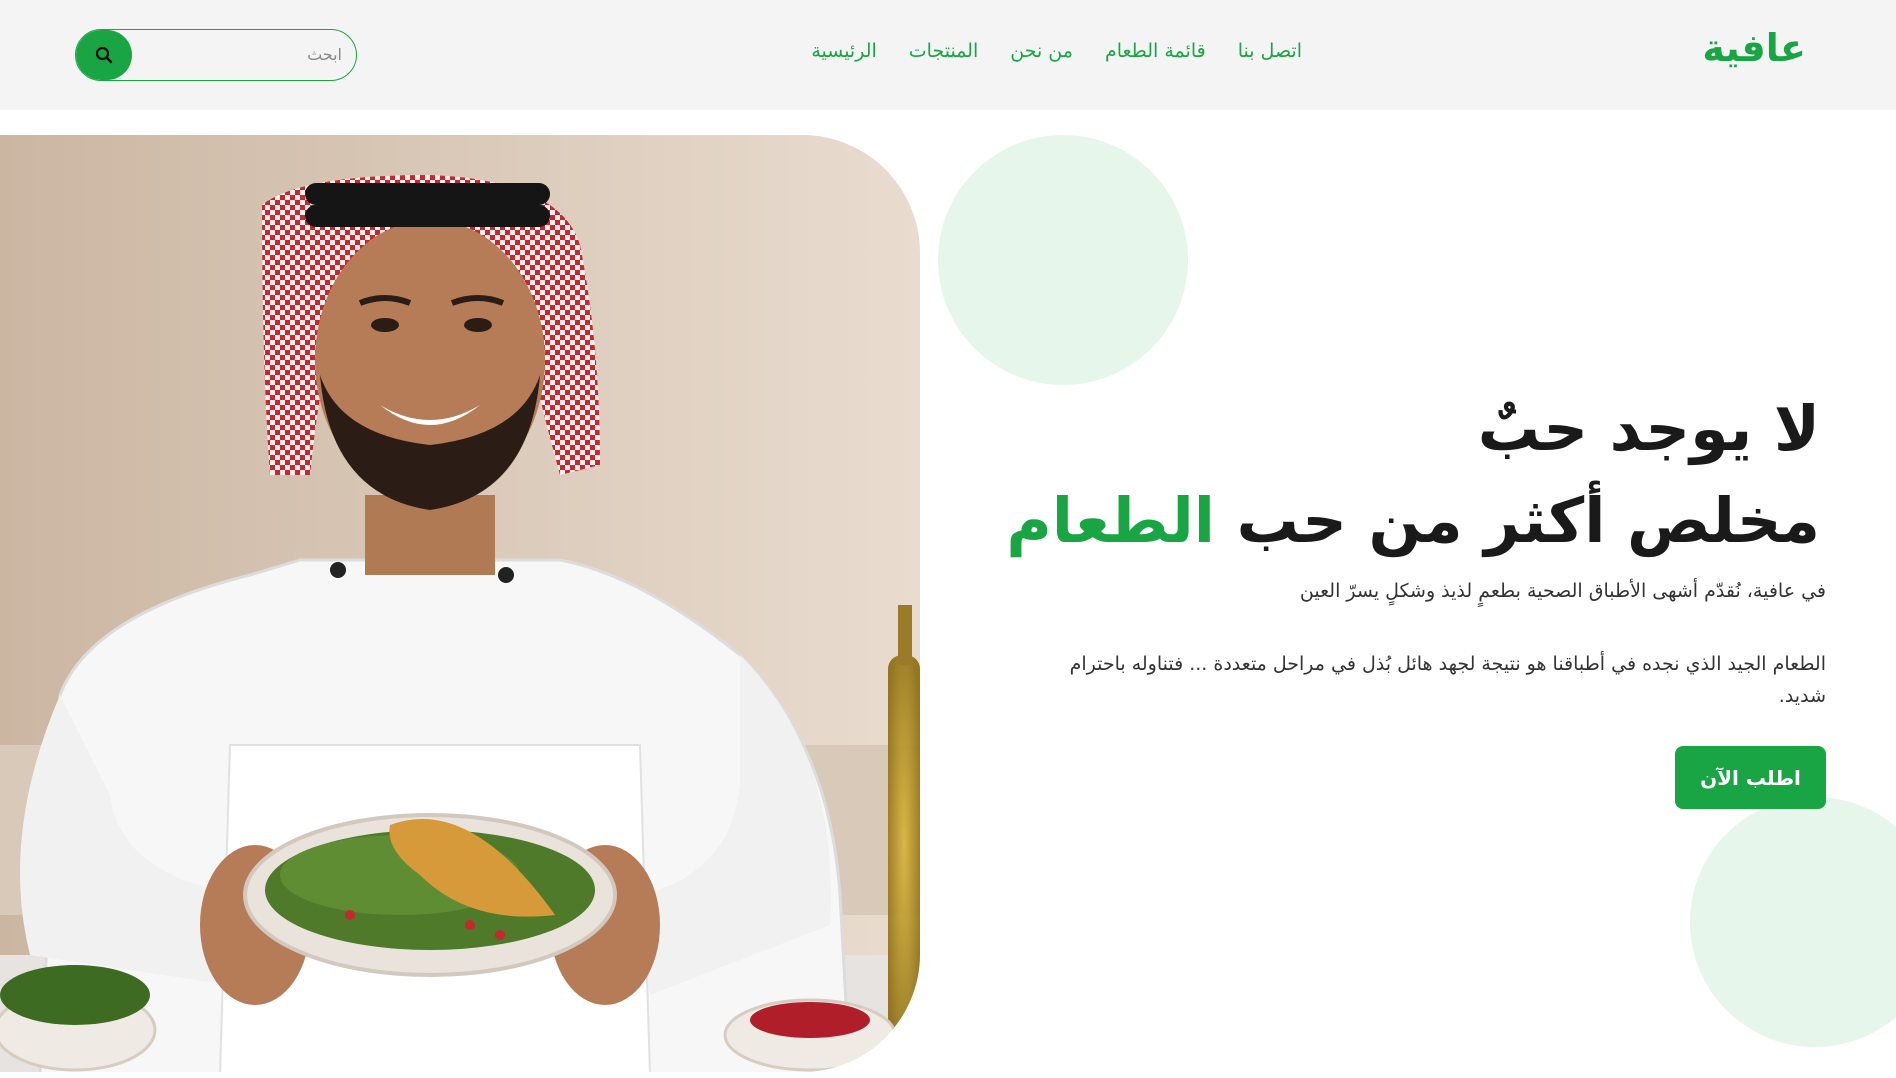 The image size is (1896, 1078). Describe the element at coordinates (1648, 428) in the screenshot. I see `headline-line-1: لا يوجد حبٌ` at that location.